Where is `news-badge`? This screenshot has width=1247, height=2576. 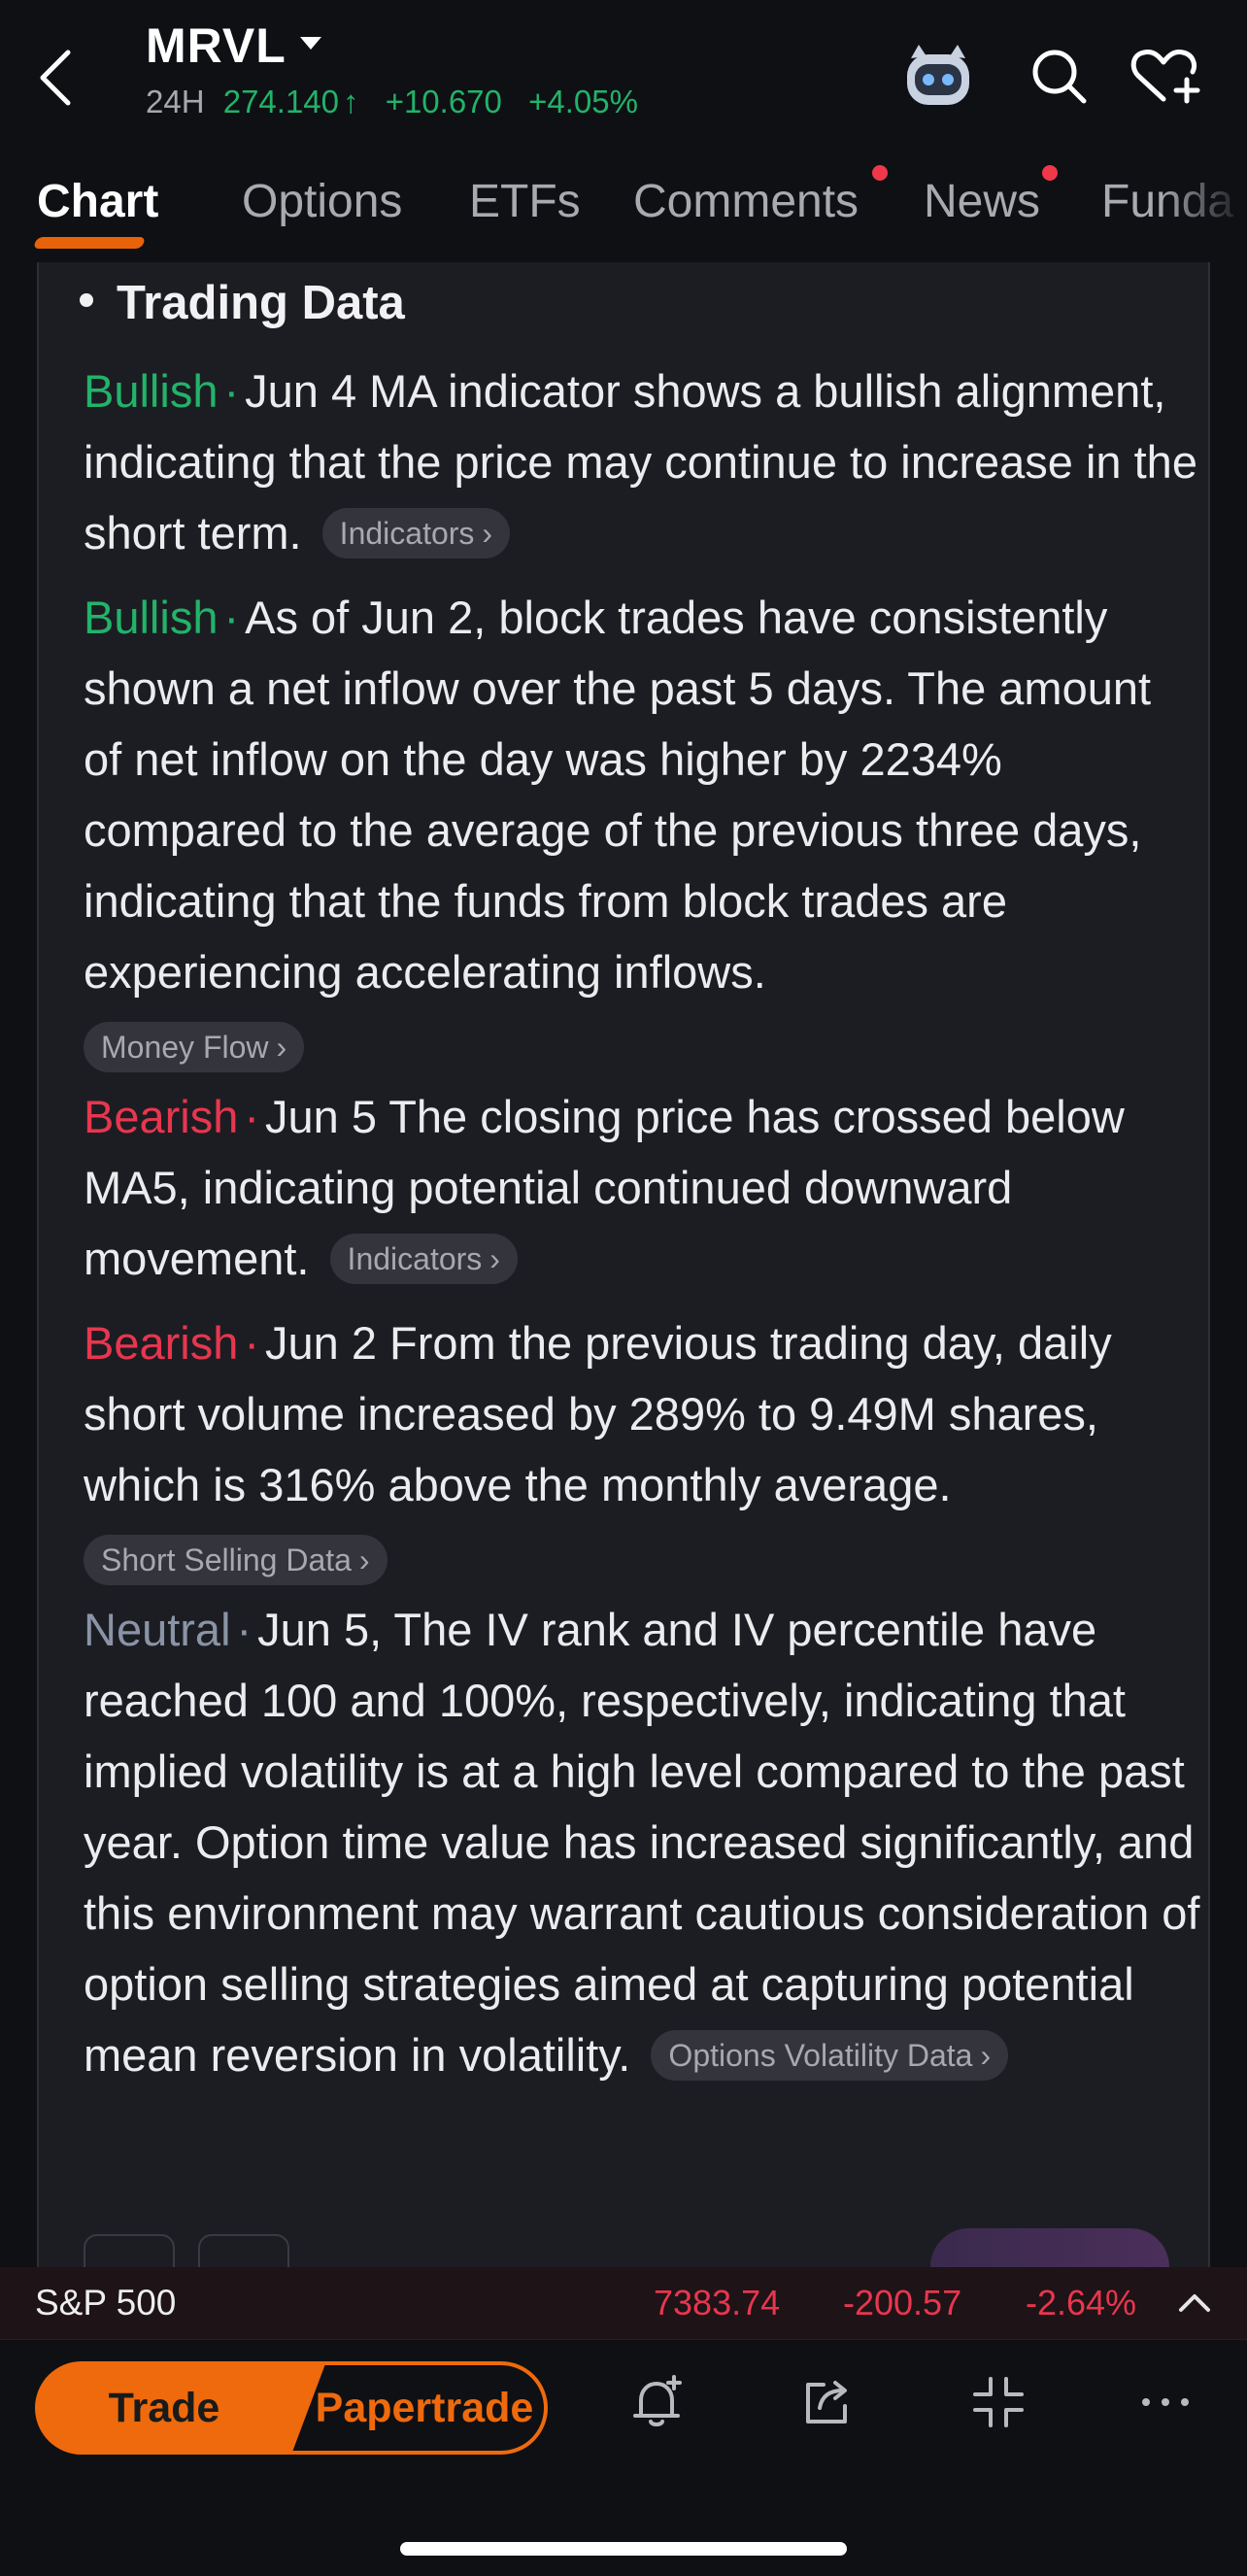
news-badge is located at coordinates (1050, 173).